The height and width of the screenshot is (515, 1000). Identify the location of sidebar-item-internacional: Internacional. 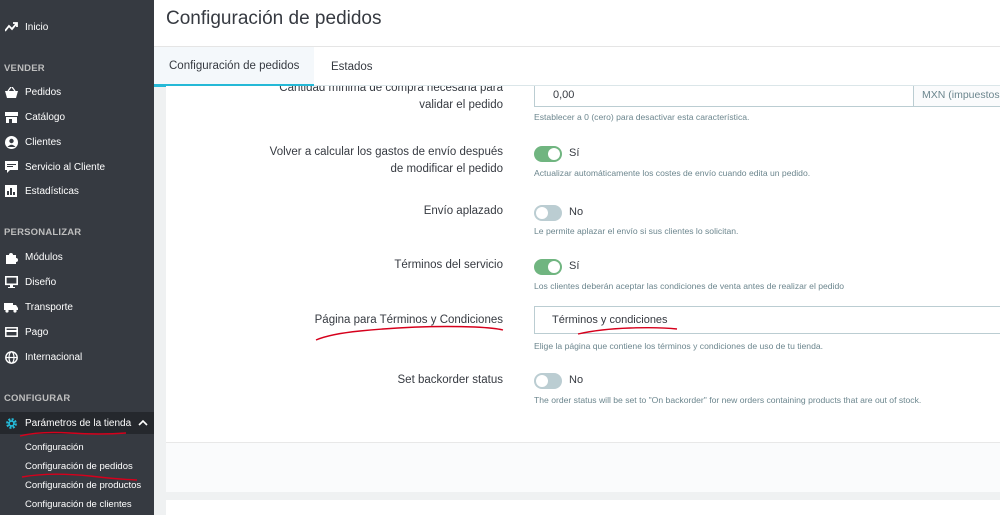
(77, 357).